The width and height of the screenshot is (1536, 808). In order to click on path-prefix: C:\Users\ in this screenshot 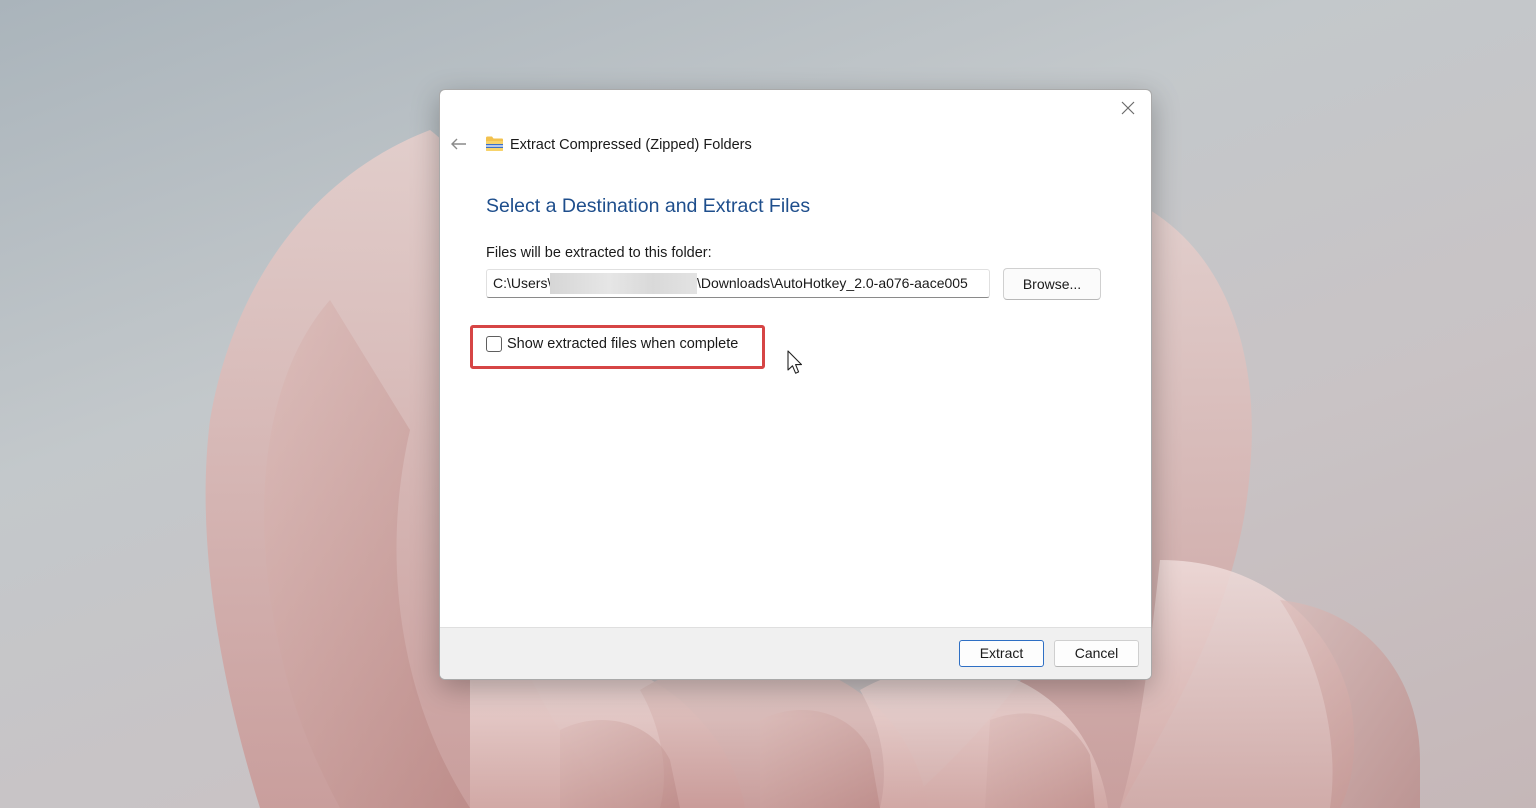, I will do `click(522, 283)`.